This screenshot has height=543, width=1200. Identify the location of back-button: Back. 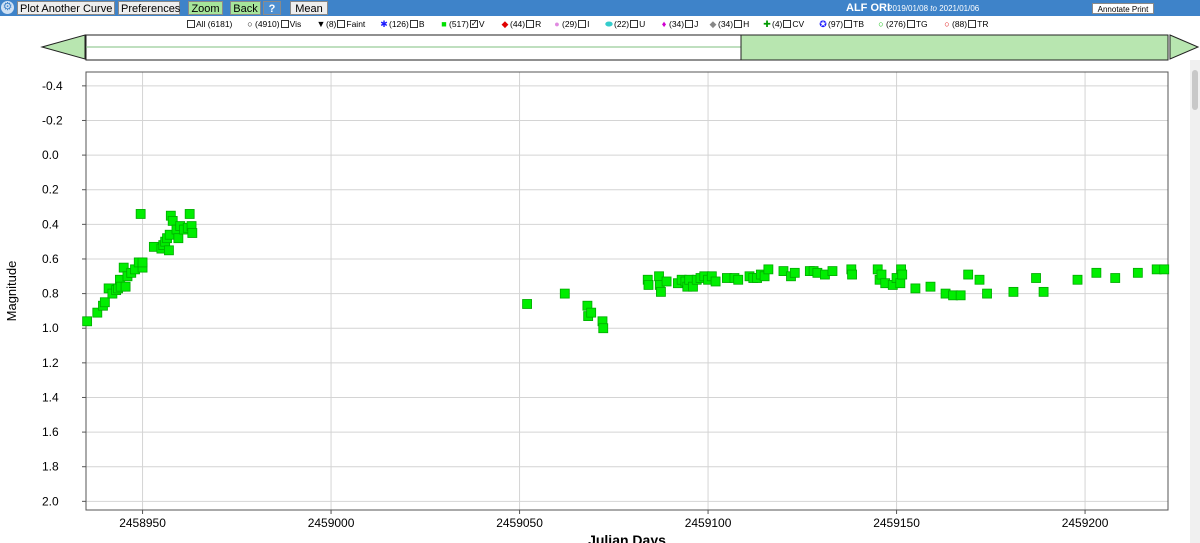
(245, 8).